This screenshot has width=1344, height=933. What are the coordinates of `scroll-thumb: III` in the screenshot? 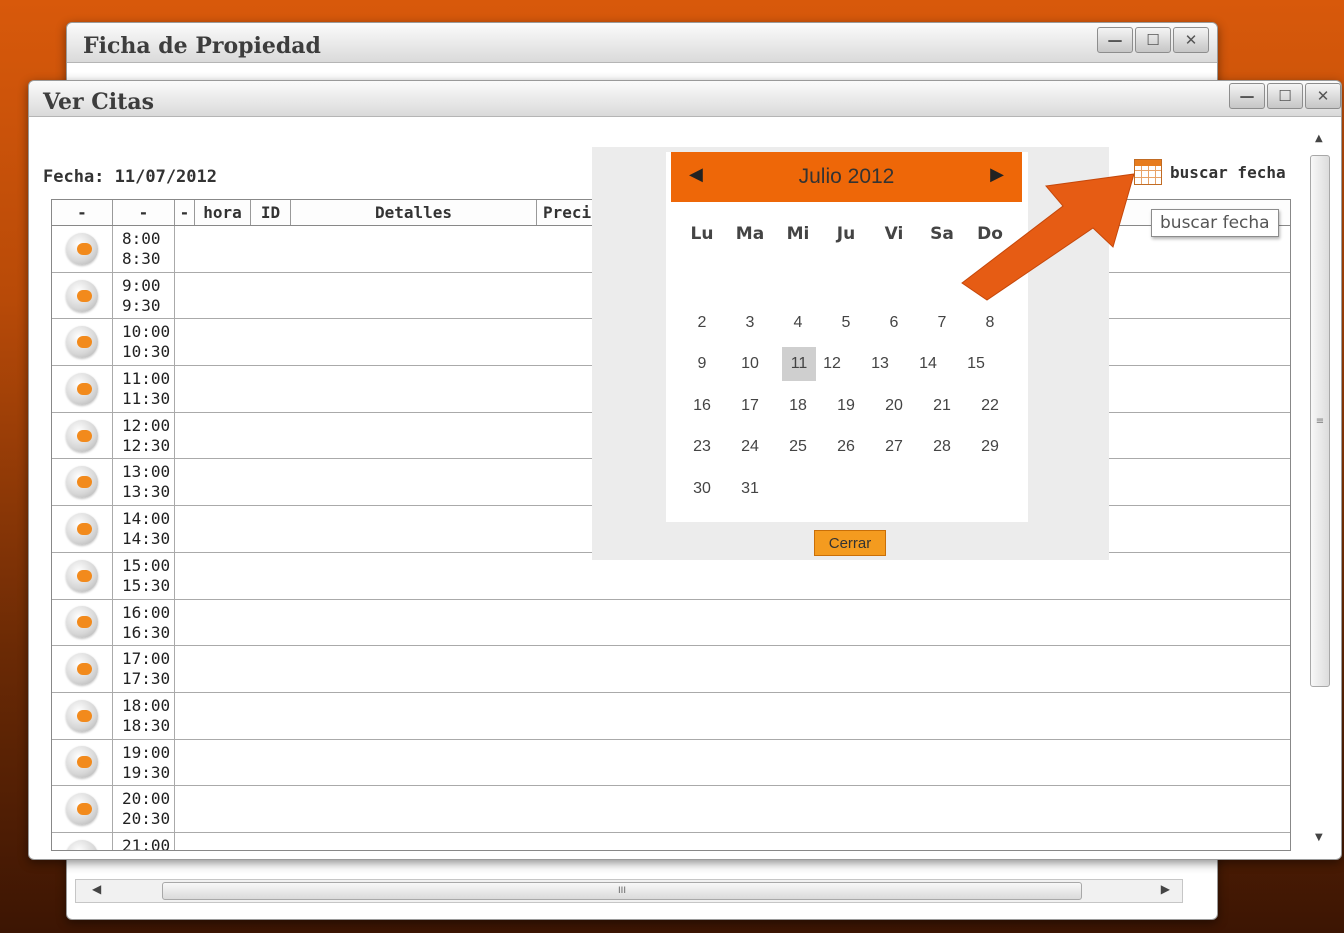 It's located at (622, 891).